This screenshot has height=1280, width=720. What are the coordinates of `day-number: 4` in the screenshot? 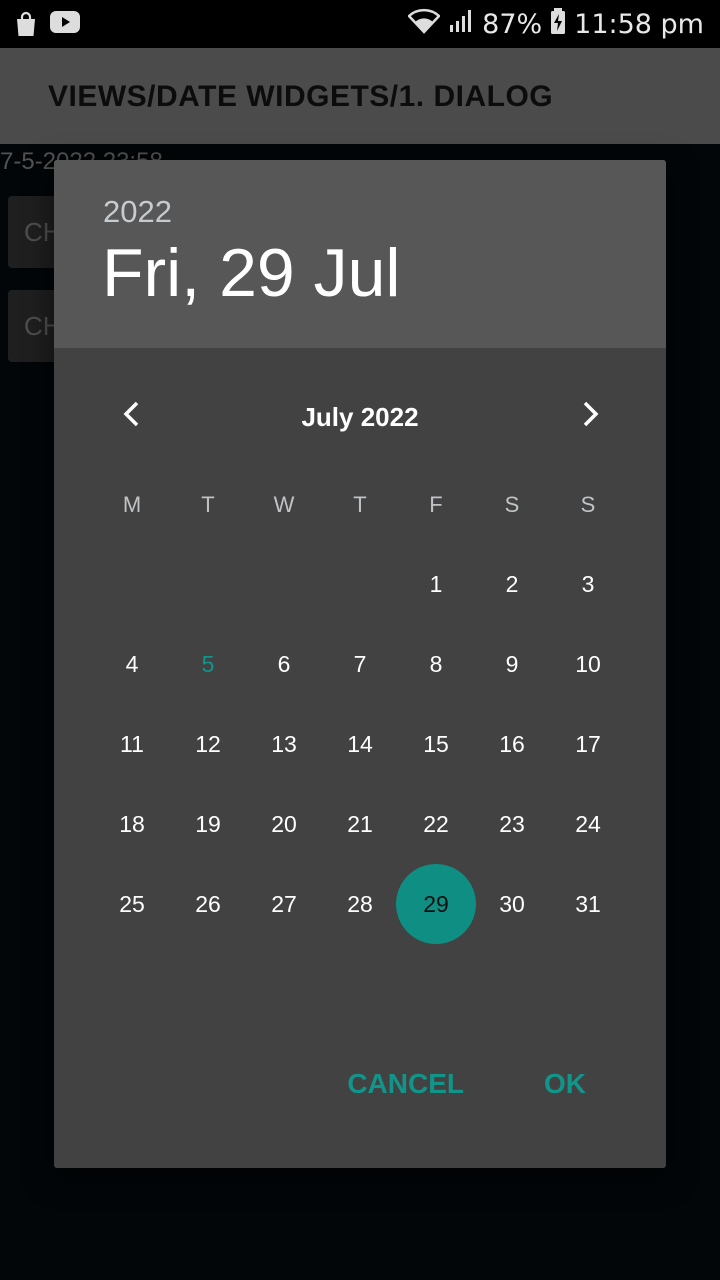 It's located at (132, 663).